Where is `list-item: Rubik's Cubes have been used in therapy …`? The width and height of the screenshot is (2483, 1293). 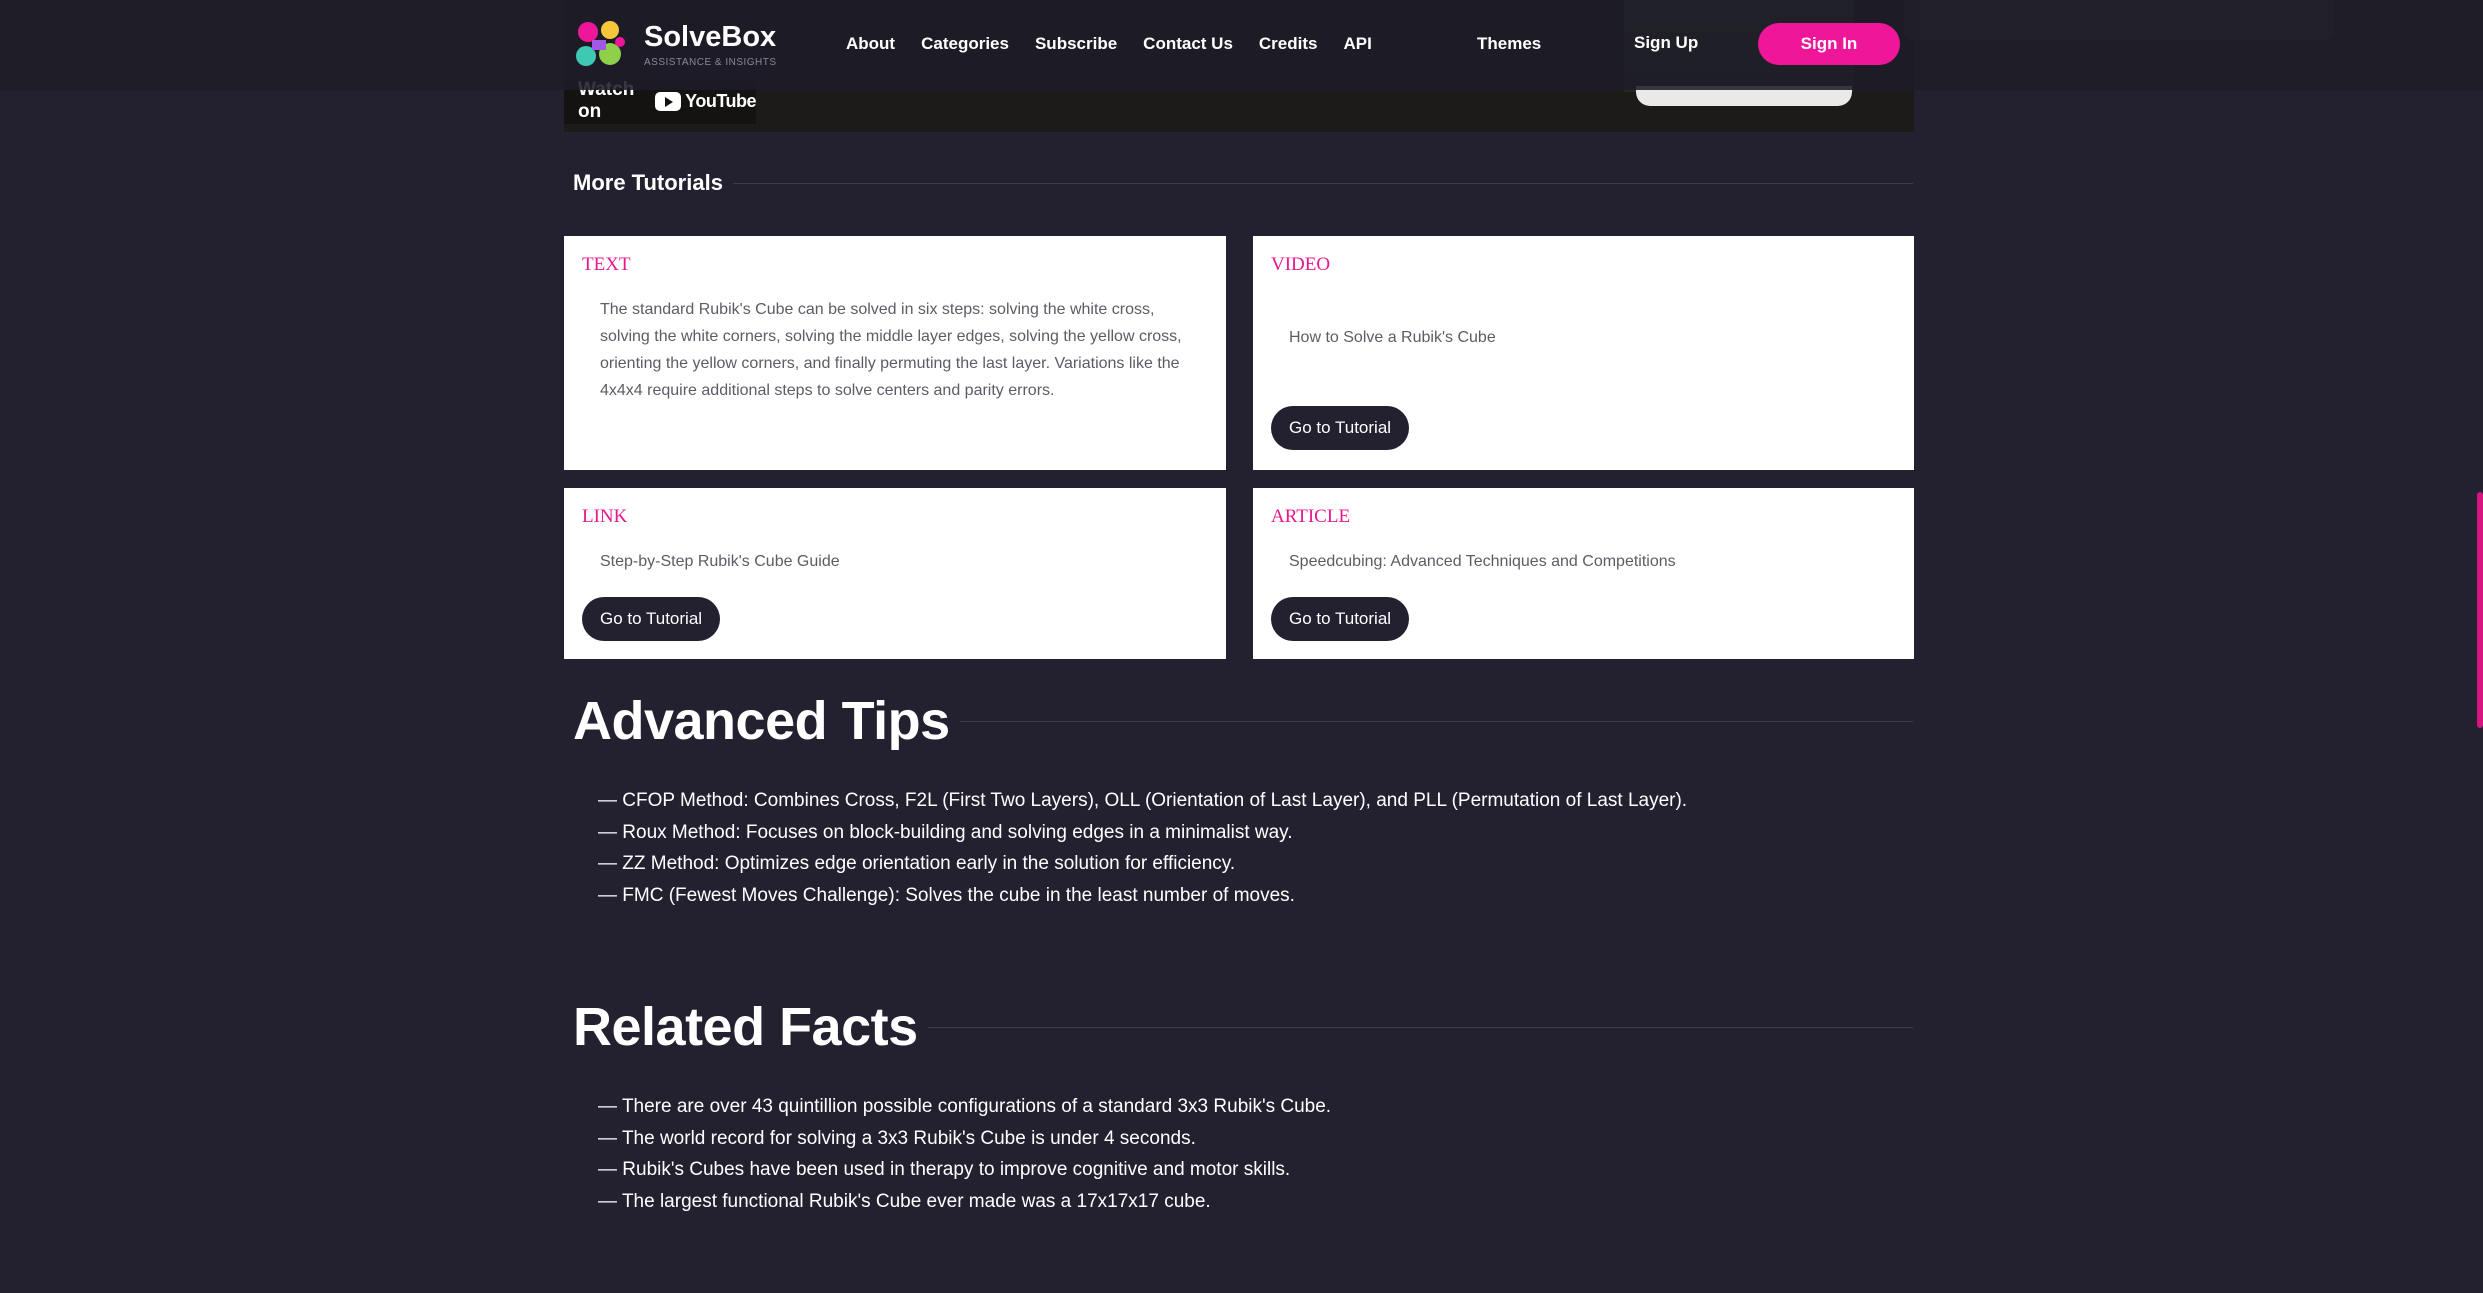
list-item: Rubik's Cubes have been used in therapy … is located at coordinates (964, 1170).